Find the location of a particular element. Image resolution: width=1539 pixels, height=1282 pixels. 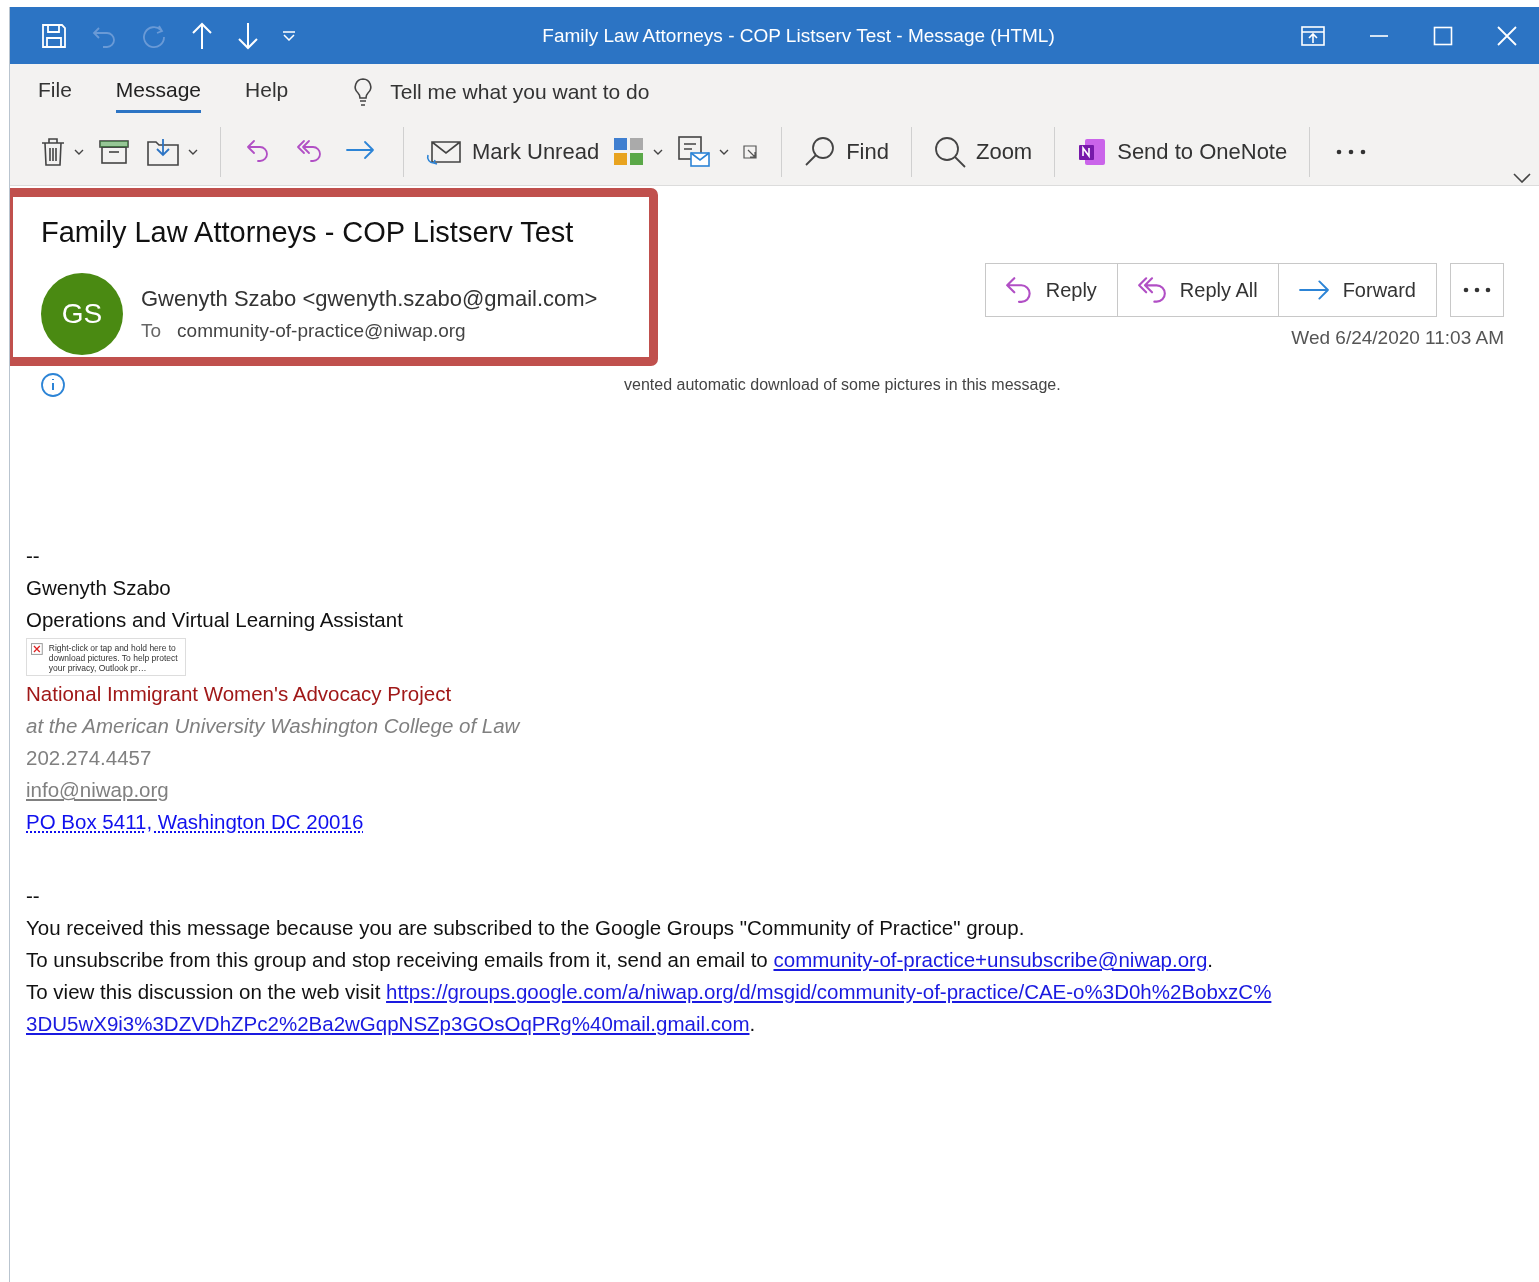

mark-unread-button: Mark Unread is located at coordinates (513, 152).